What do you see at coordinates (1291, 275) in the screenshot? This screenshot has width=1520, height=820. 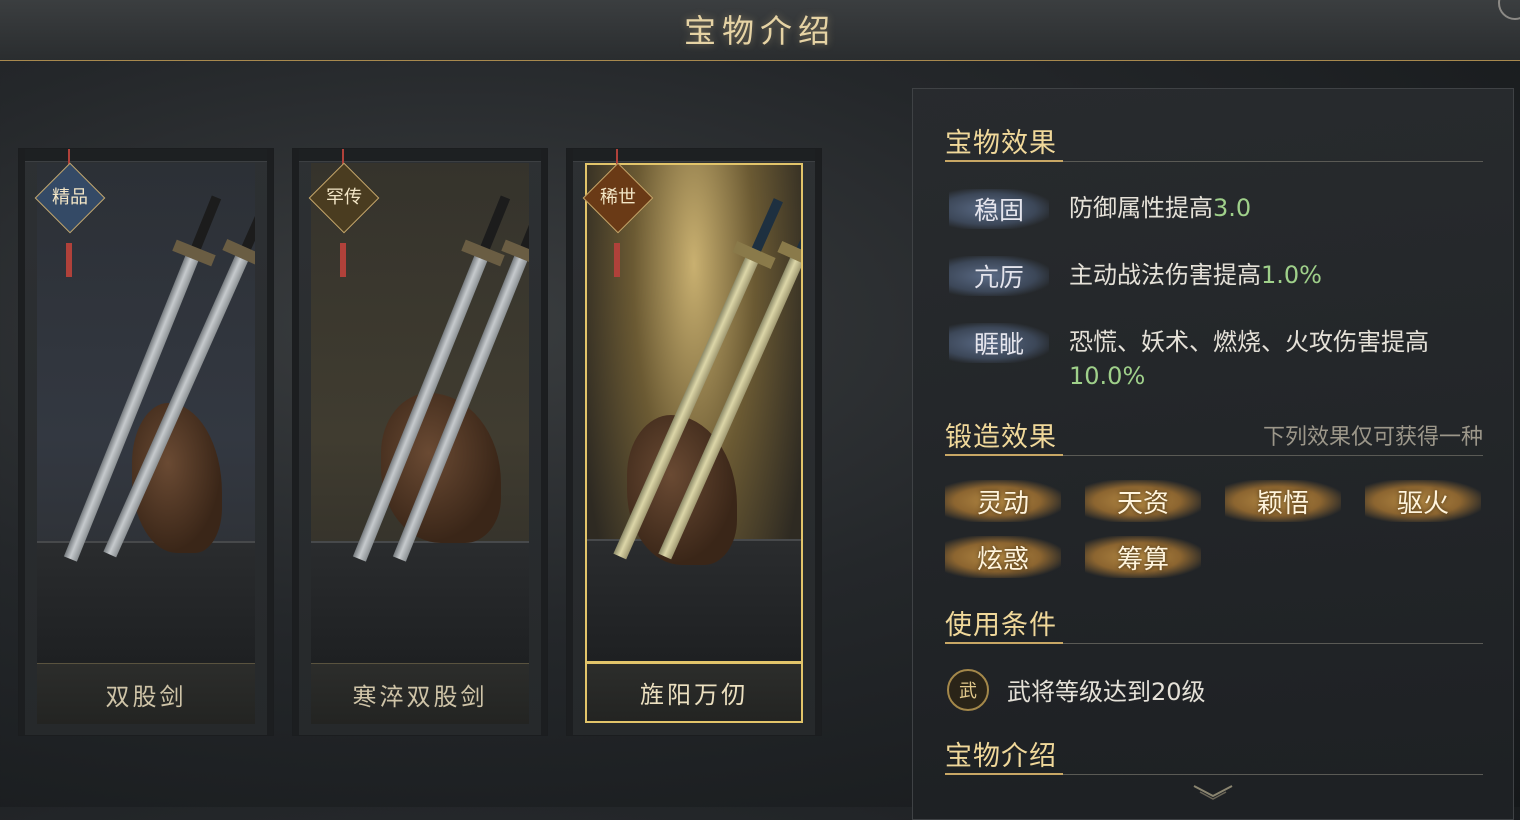 I see `effect-value: 1.0%` at bounding box center [1291, 275].